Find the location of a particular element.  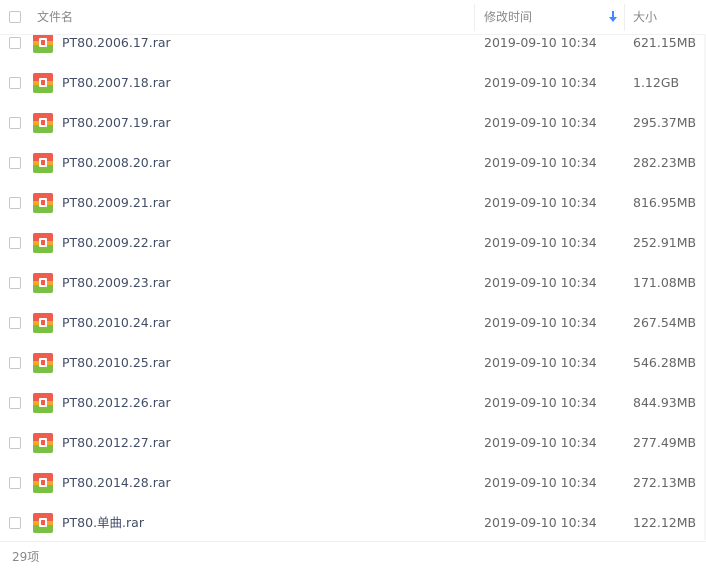

file-name: PT80.2010.24.rar is located at coordinates (116, 323).